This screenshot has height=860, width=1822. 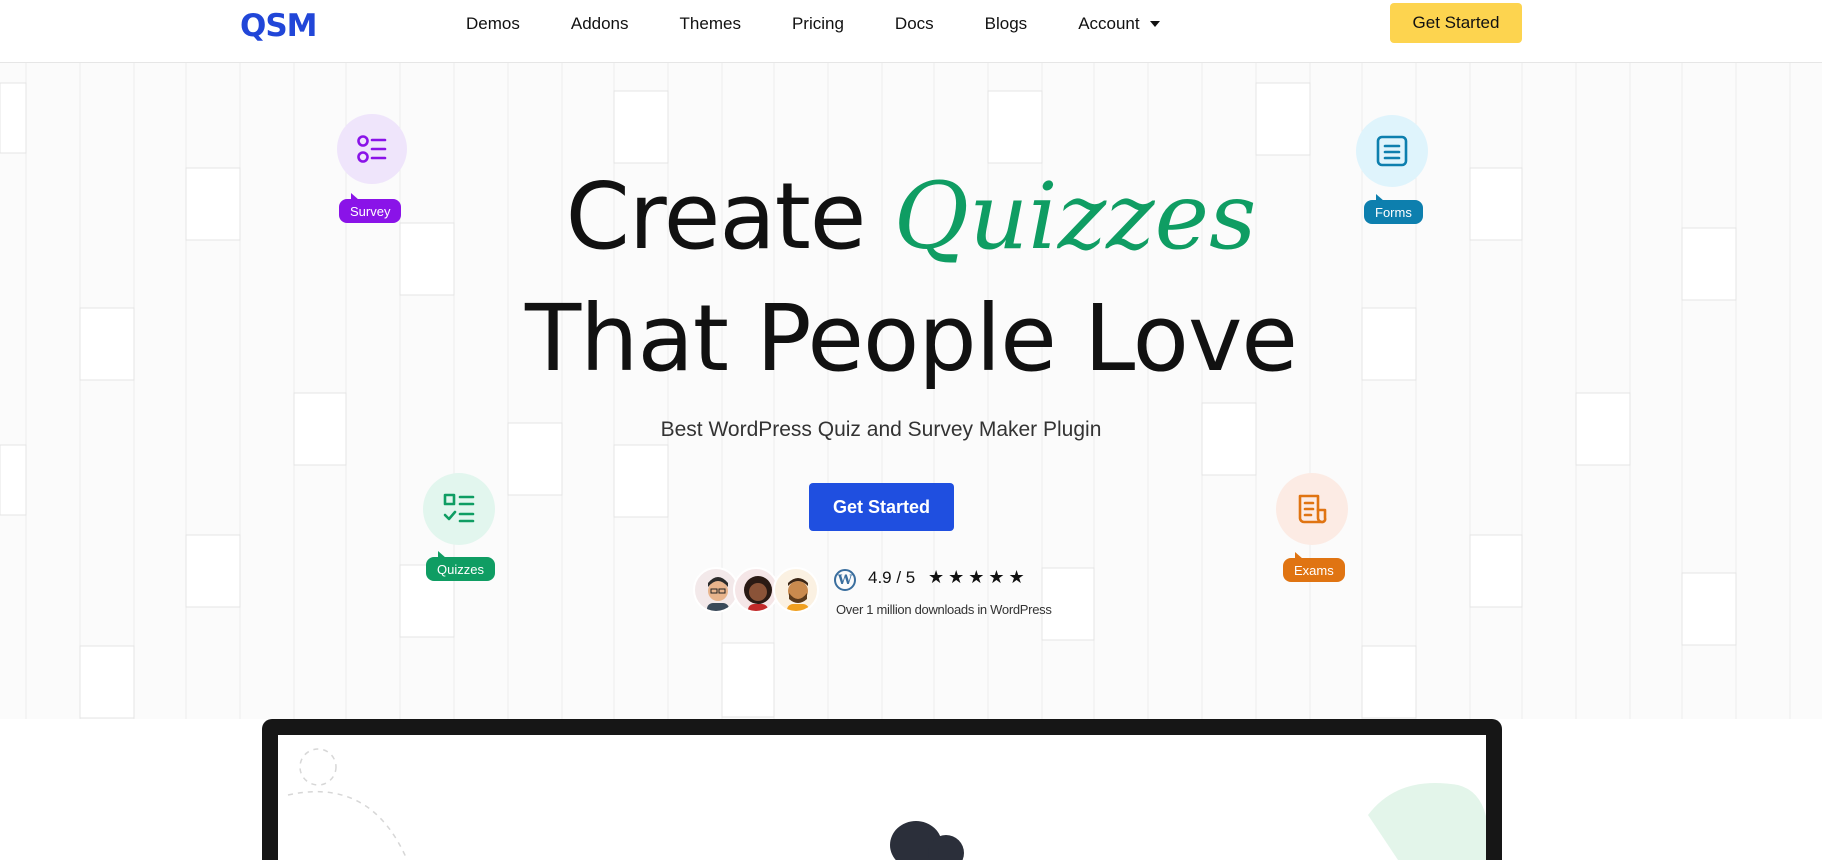 I want to click on nav-link-docs: Docs, so click(x=914, y=24).